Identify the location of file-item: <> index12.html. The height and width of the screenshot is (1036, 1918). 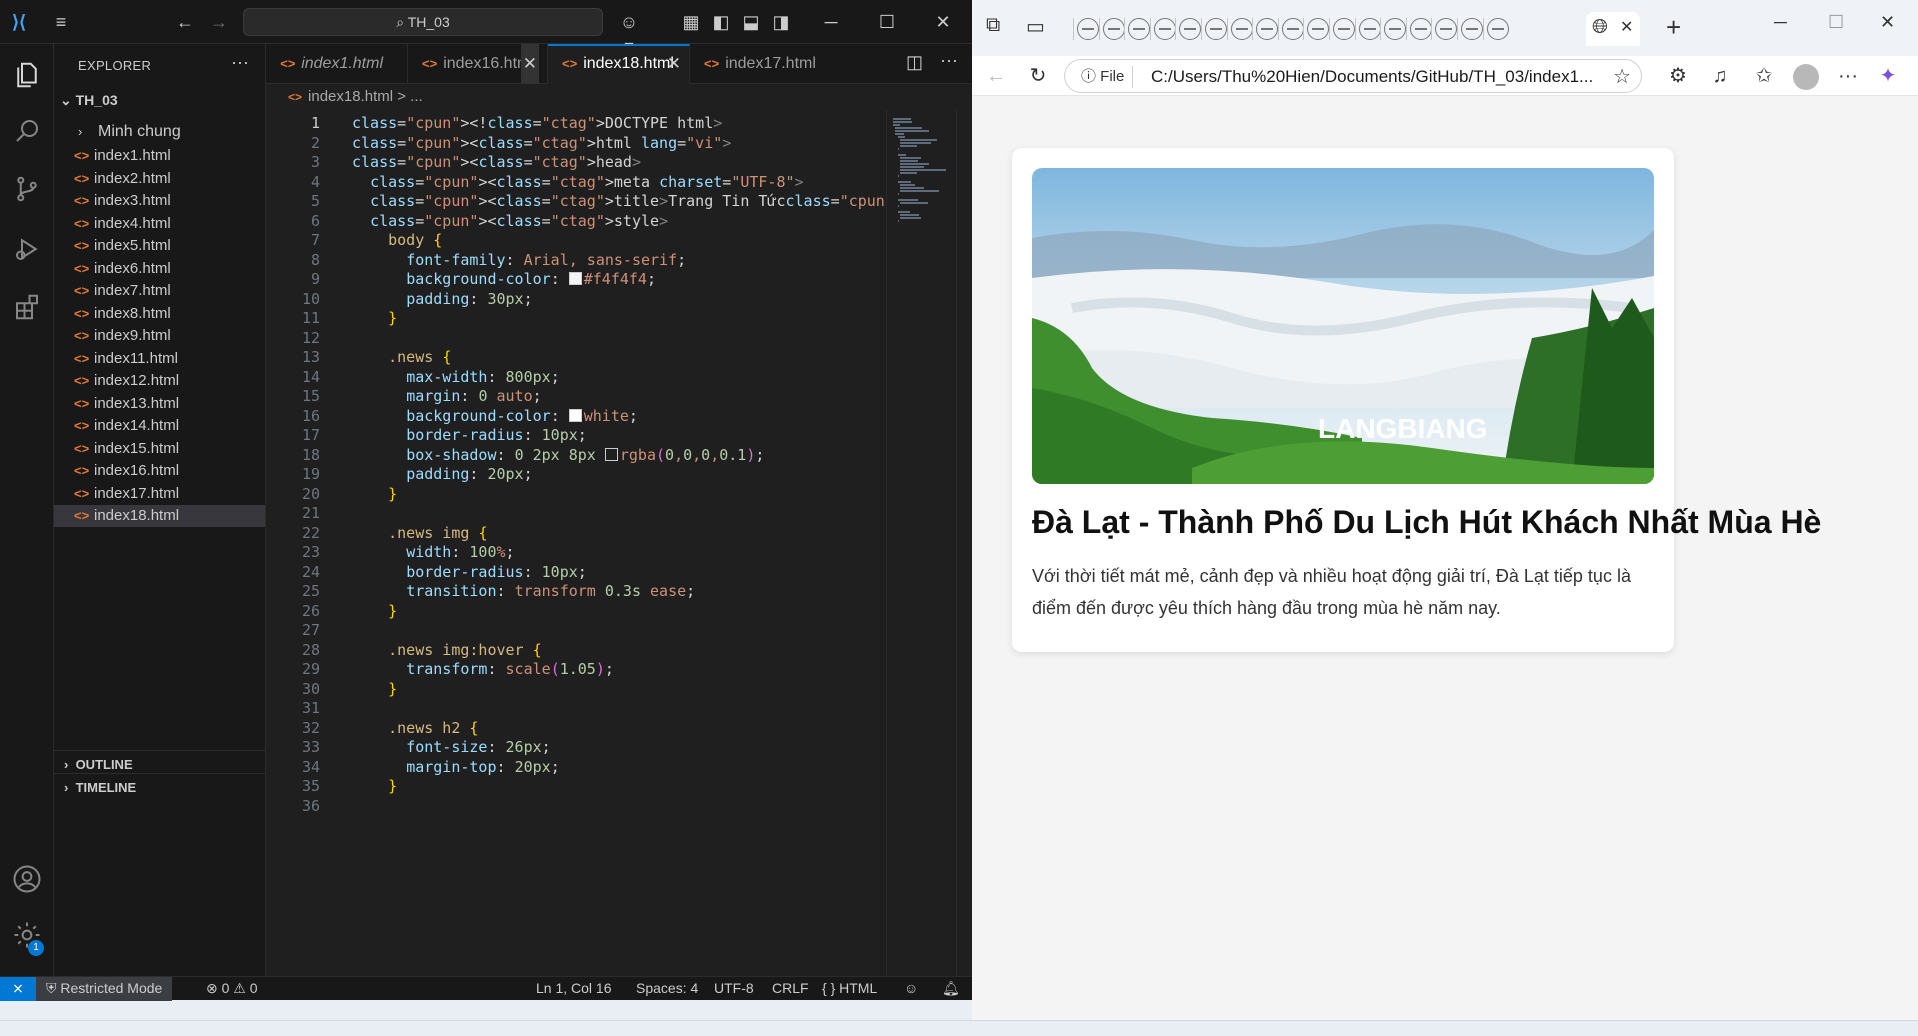
(159, 381).